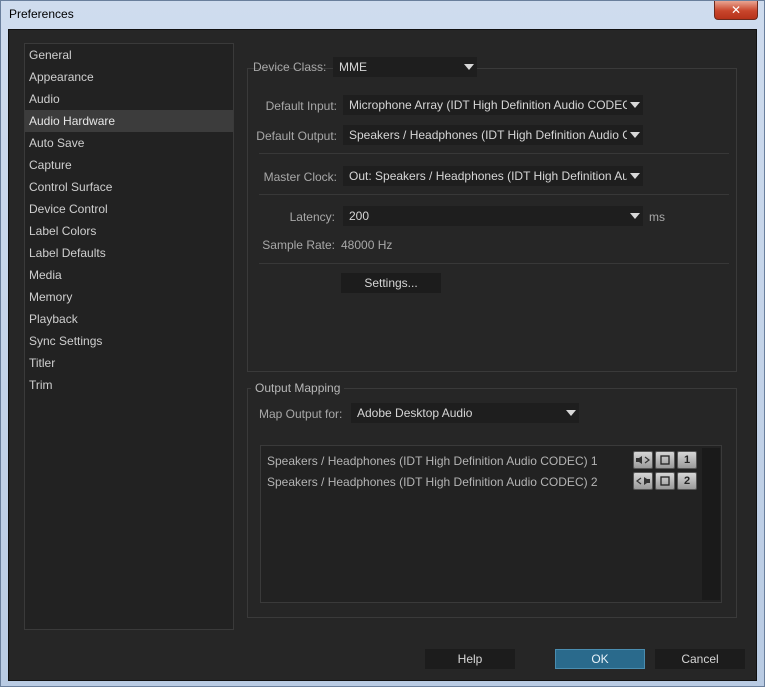 The height and width of the screenshot is (687, 765). I want to click on cancel-button: Cancel, so click(700, 659).